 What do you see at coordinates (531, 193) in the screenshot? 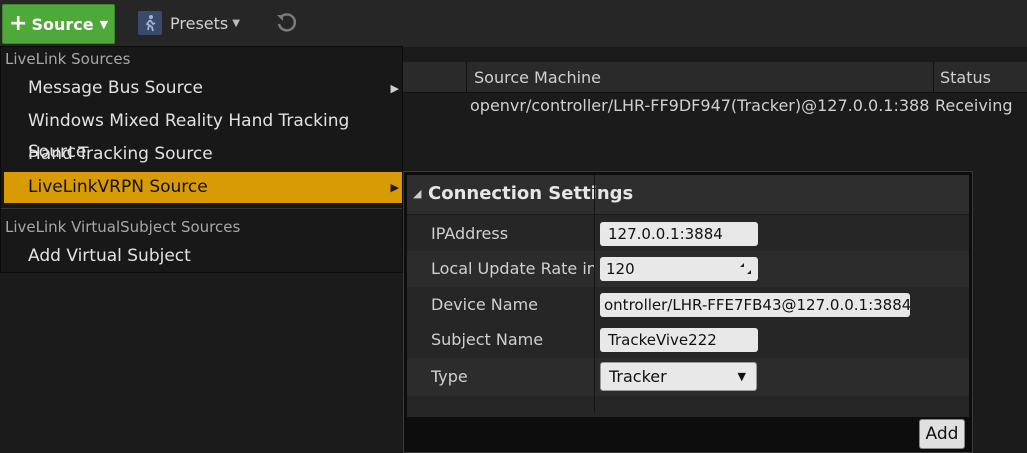
I see `connection-settings-title: Connection Settings` at bounding box center [531, 193].